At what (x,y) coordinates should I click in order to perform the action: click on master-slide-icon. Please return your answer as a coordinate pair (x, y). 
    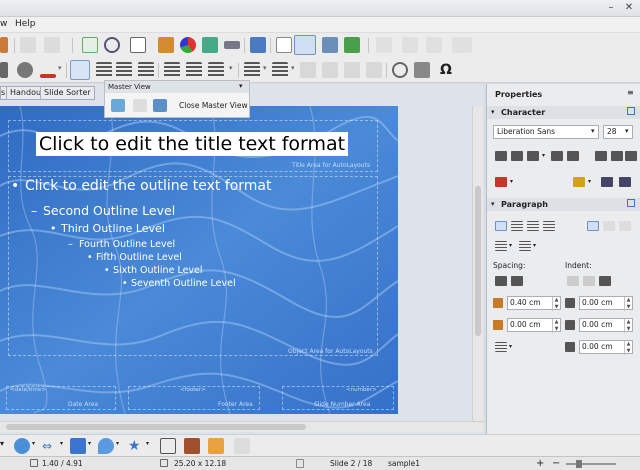
    Looking at the image, I should click on (160, 105).